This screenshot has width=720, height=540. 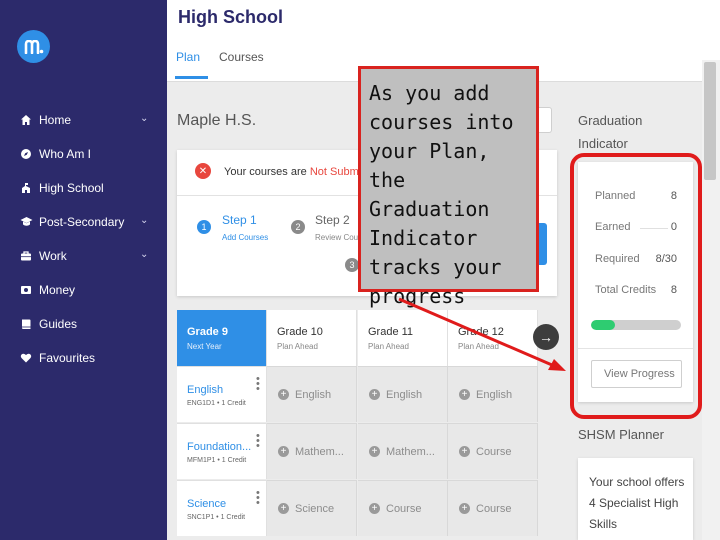 I want to click on tab-plan: Plan, so click(x=188, y=57).